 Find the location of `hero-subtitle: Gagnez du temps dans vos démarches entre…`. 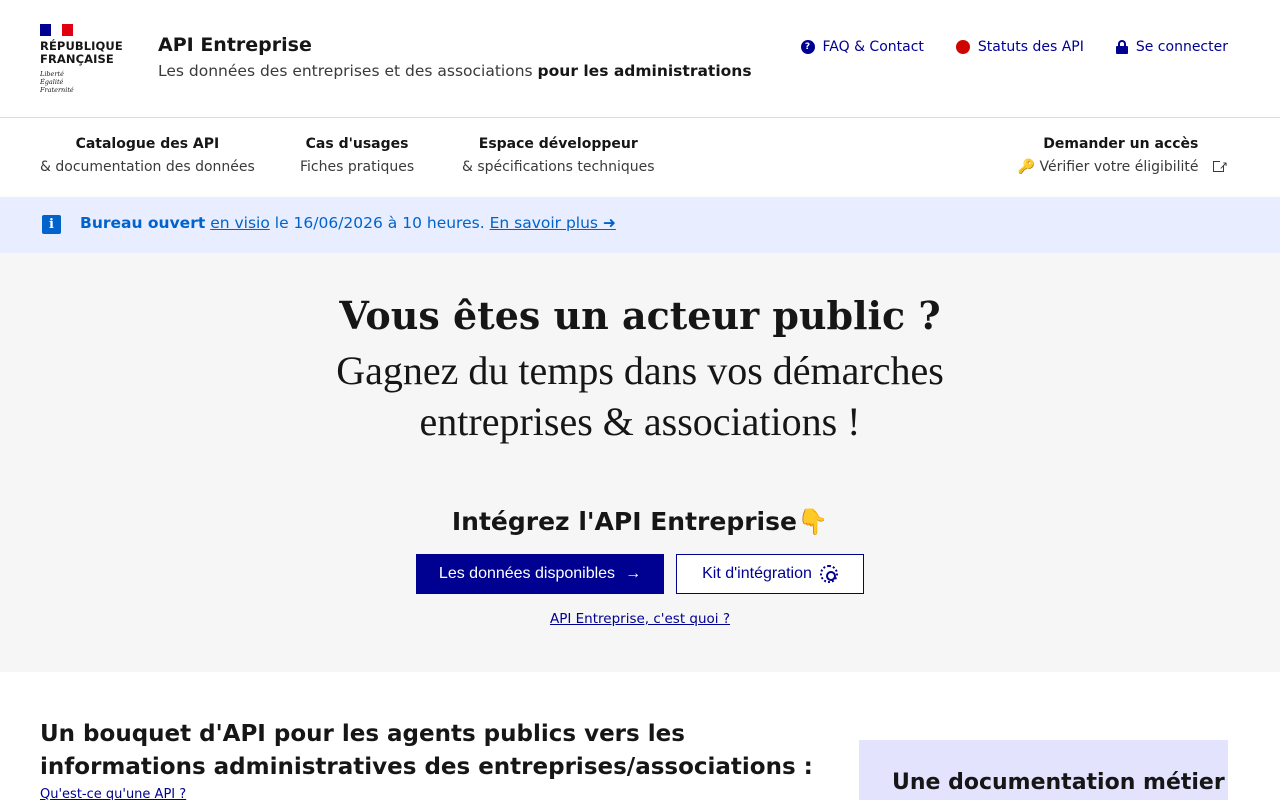

hero-subtitle: Gagnez du temps dans vos démarches entre… is located at coordinates (640, 396).